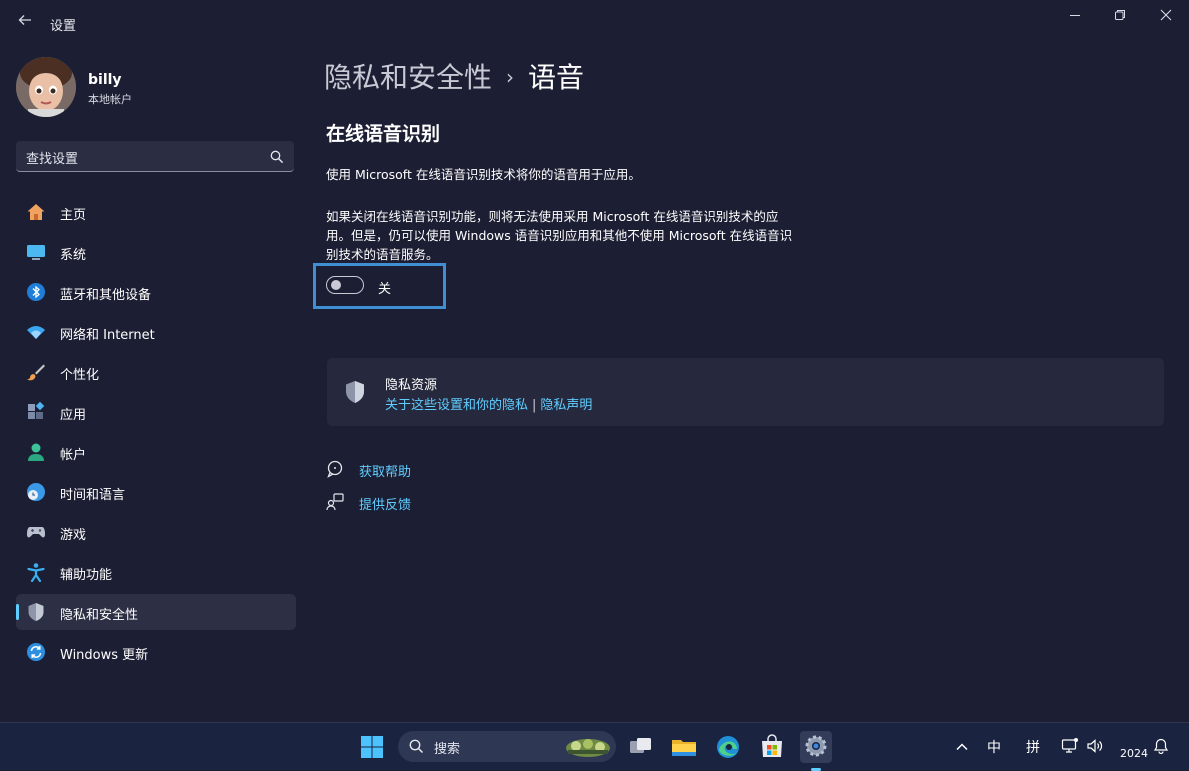 The image size is (1189, 771). Describe the element at coordinates (728, 747) in the screenshot. I see `edge-browser-icon` at that location.